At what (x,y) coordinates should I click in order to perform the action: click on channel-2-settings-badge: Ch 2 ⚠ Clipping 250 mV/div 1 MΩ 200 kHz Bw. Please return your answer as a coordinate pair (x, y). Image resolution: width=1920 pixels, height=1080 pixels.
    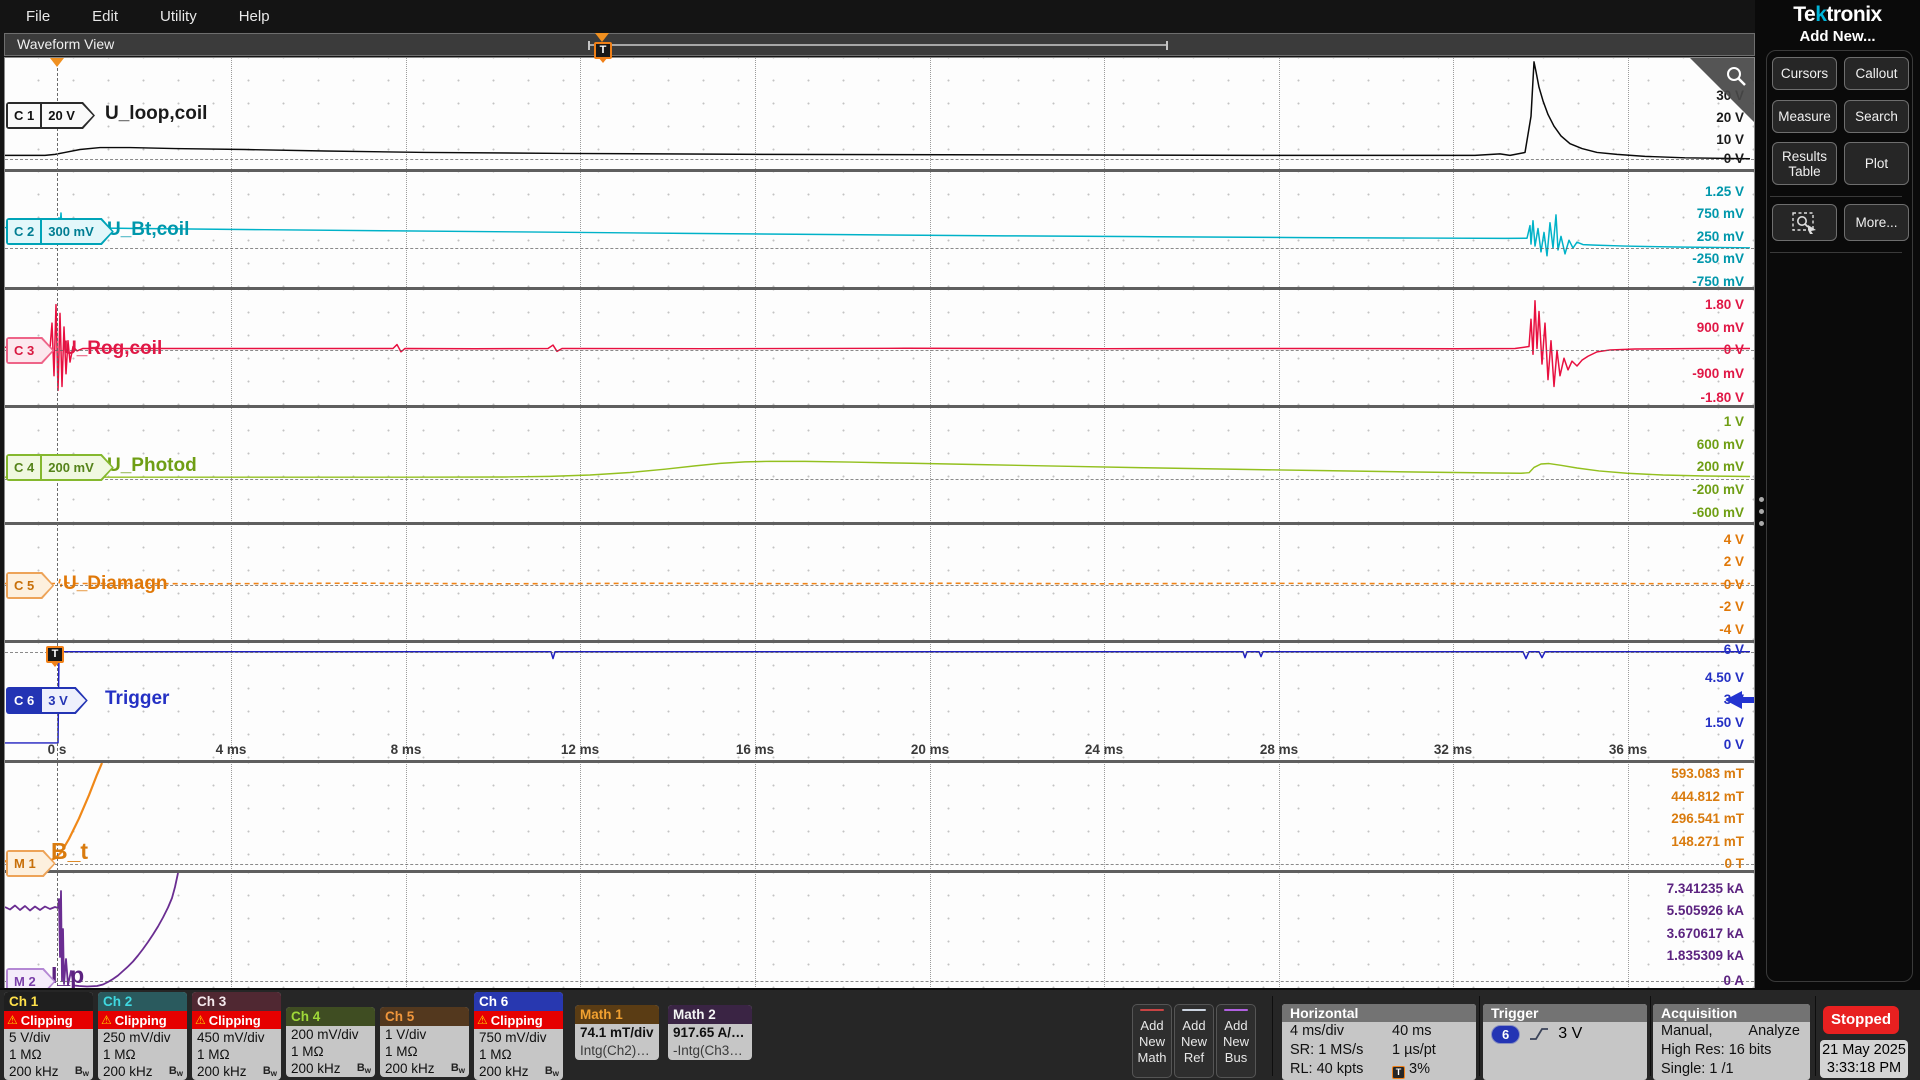
    Looking at the image, I should click on (142, 1036).